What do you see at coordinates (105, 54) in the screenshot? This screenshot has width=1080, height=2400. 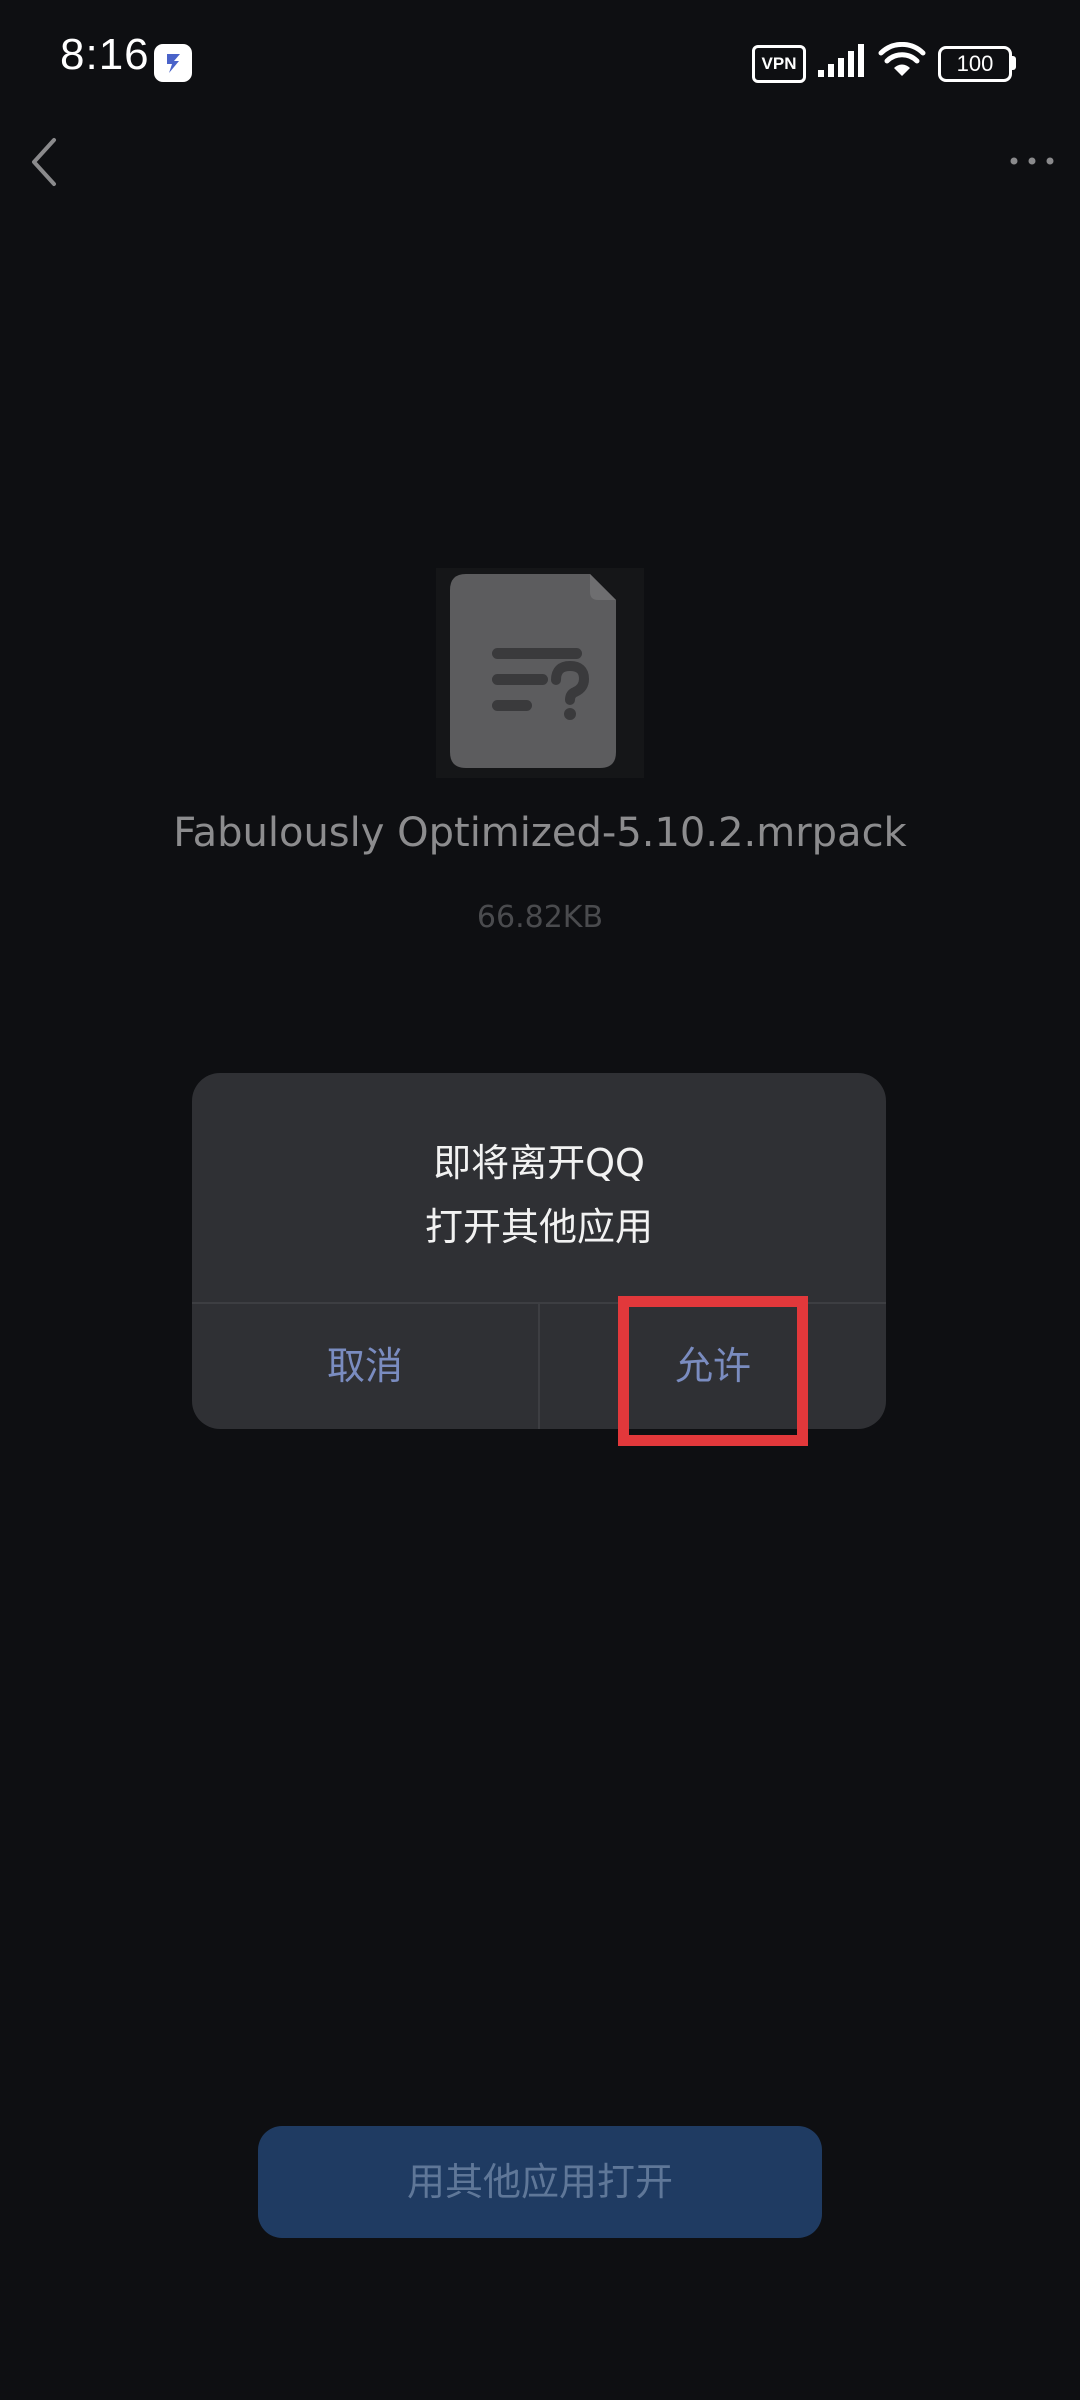 I see `status-time: 8:16` at bounding box center [105, 54].